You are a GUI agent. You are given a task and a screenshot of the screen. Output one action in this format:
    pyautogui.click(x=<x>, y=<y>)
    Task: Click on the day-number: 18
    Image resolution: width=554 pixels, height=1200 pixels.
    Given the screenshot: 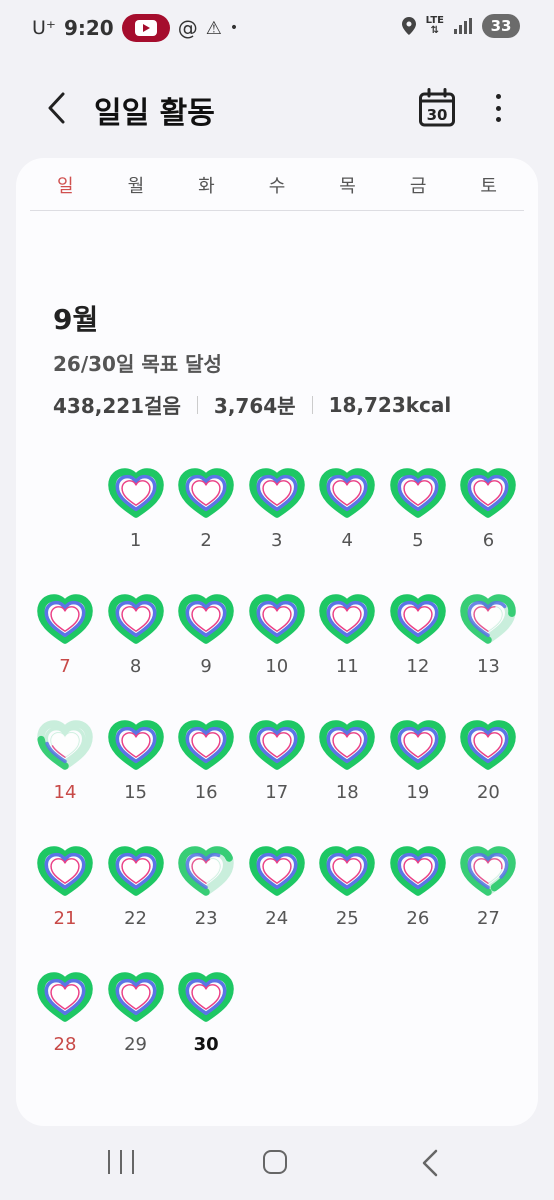 What is the action you would take?
    pyautogui.click(x=347, y=792)
    